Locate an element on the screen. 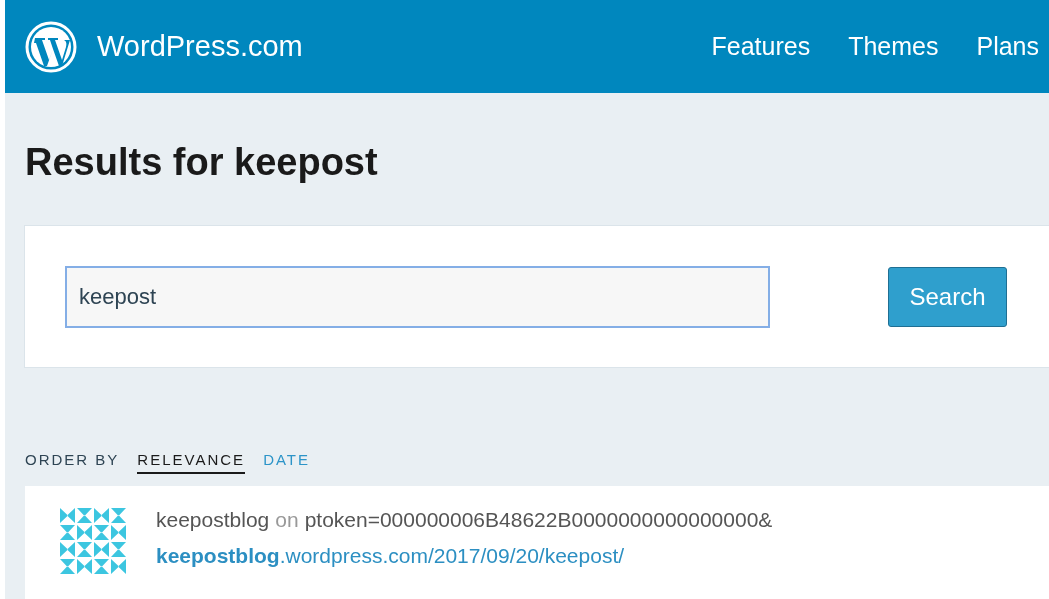  site-name: keepostblog is located at coordinates (213, 520).